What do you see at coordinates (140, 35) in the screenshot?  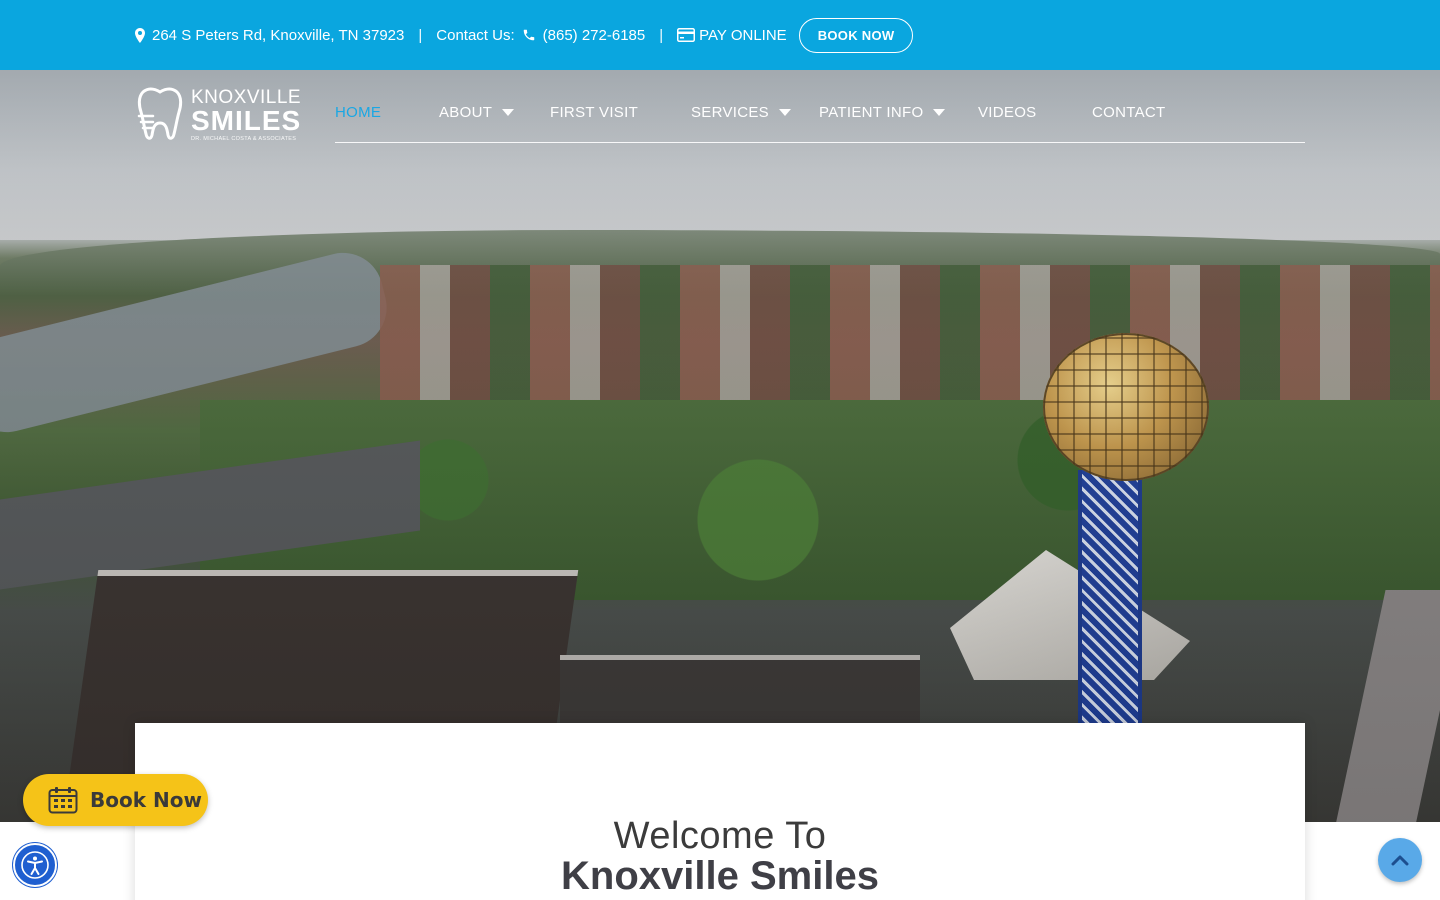 I see `map-marker-icon` at bounding box center [140, 35].